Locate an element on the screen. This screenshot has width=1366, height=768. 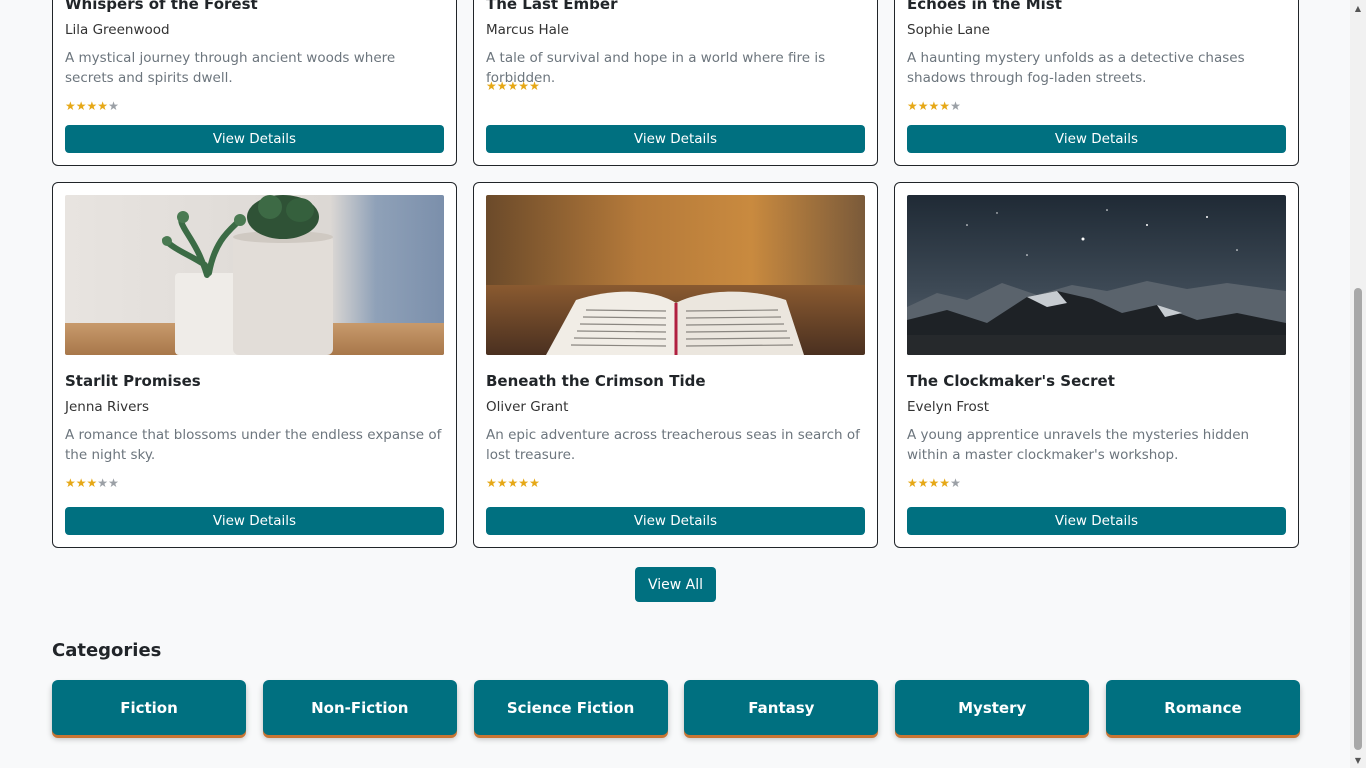
book-title: Starlit Promises is located at coordinates (133, 381).